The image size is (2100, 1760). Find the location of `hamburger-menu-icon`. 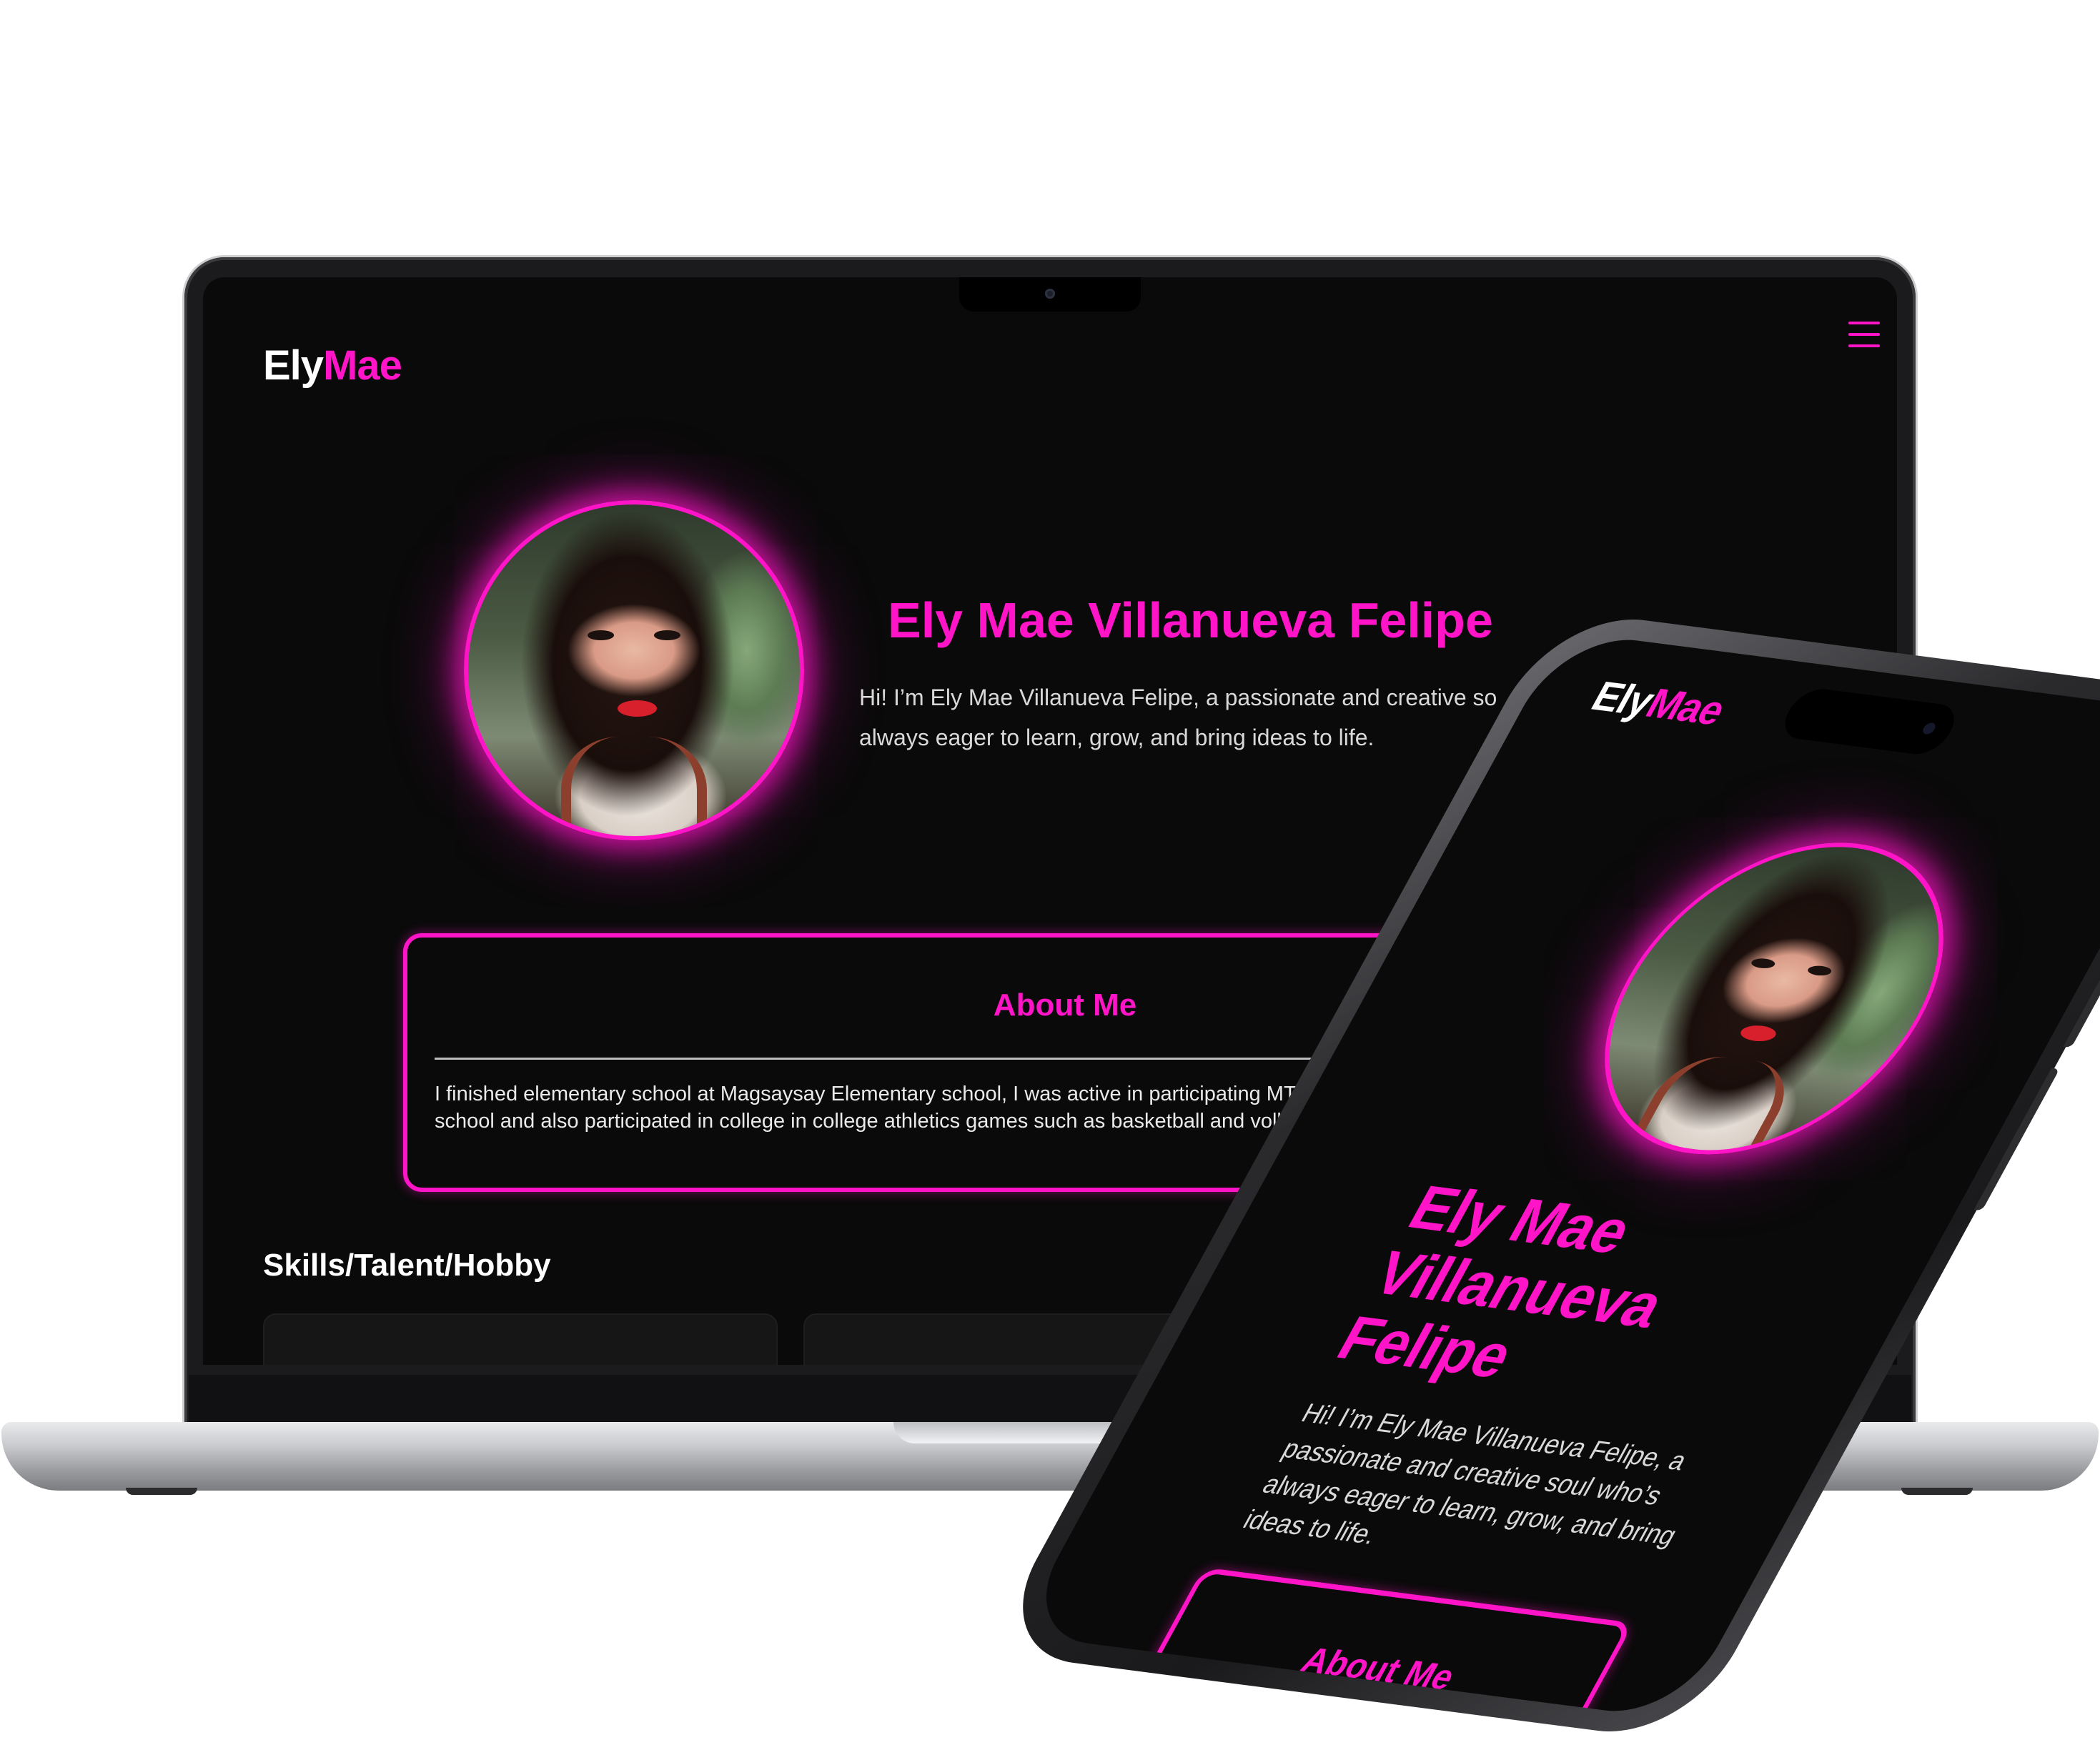

hamburger-menu-icon is located at coordinates (1864, 336).